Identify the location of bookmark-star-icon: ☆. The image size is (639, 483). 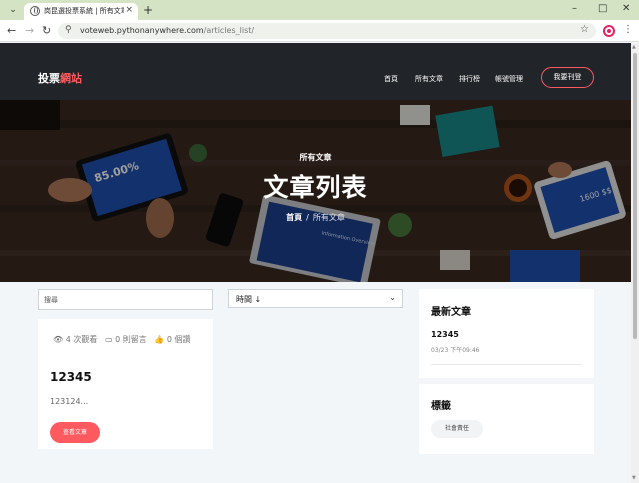
(584, 29).